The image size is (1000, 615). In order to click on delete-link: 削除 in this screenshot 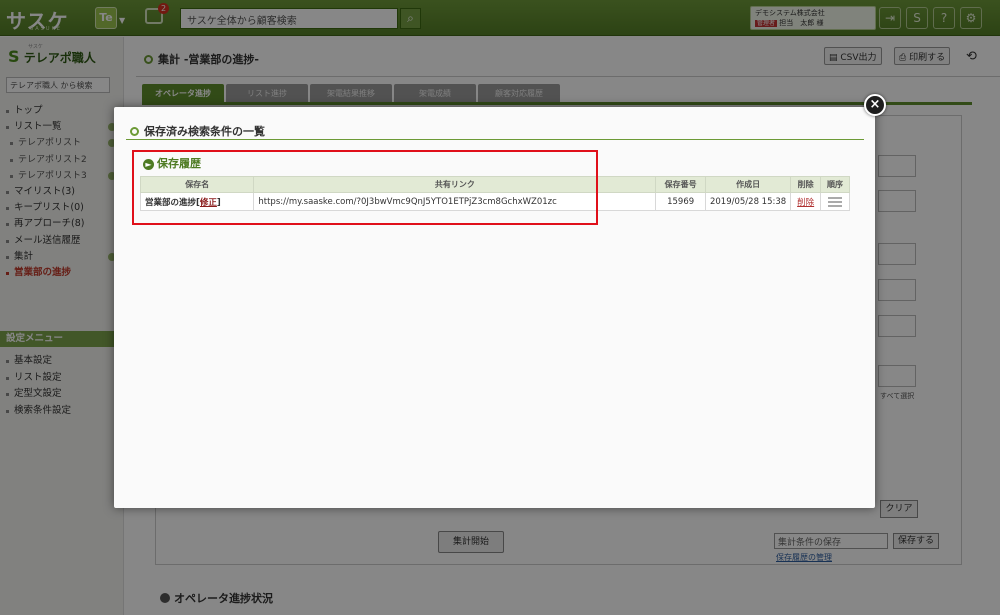, I will do `click(806, 201)`.